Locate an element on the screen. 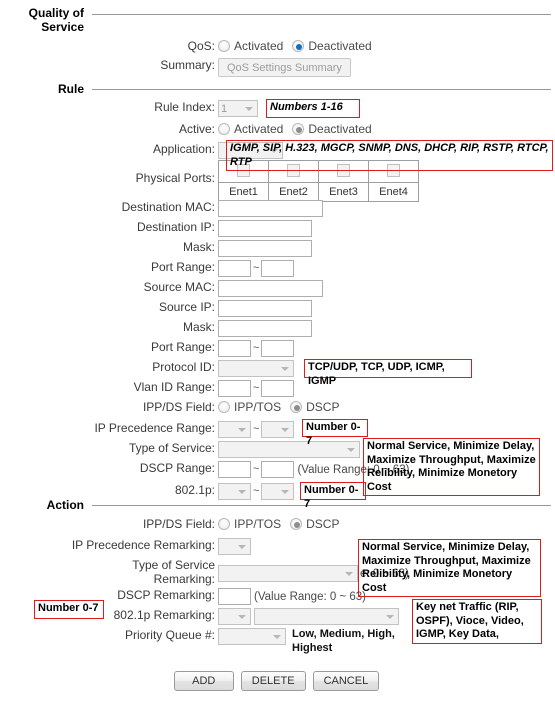  qos-activated-radio: Activated is located at coordinates (250, 46).